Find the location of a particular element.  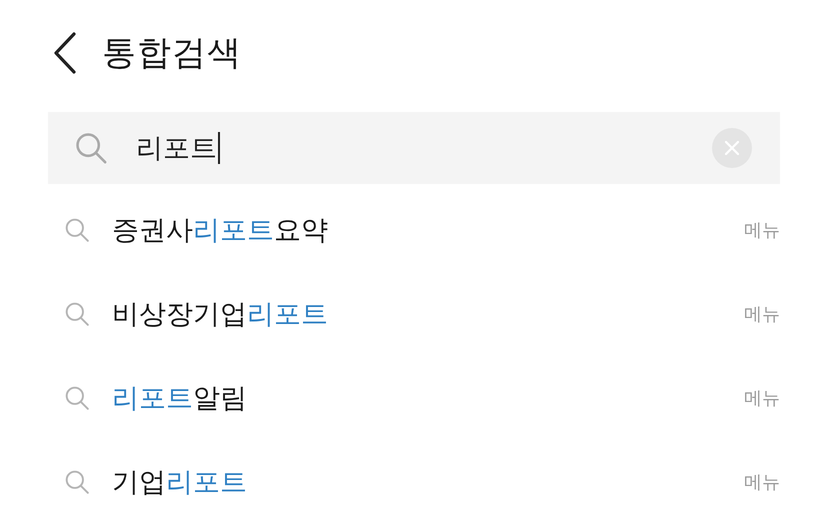

search-field: 리포트 is located at coordinates (424, 148).